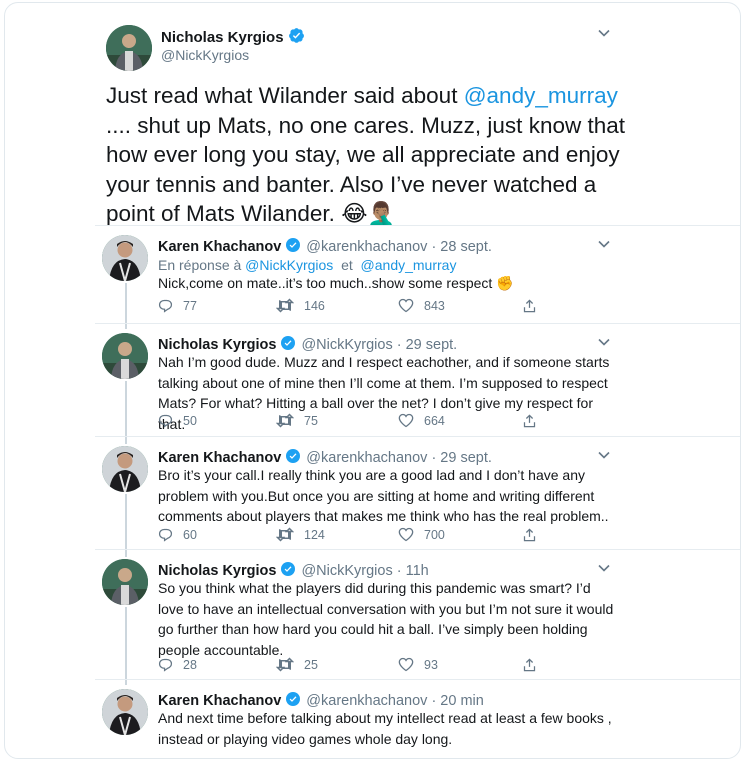 The height and width of the screenshot is (761, 756). What do you see at coordinates (347, 265) in the screenshot?
I see `reply-context-and: et` at bounding box center [347, 265].